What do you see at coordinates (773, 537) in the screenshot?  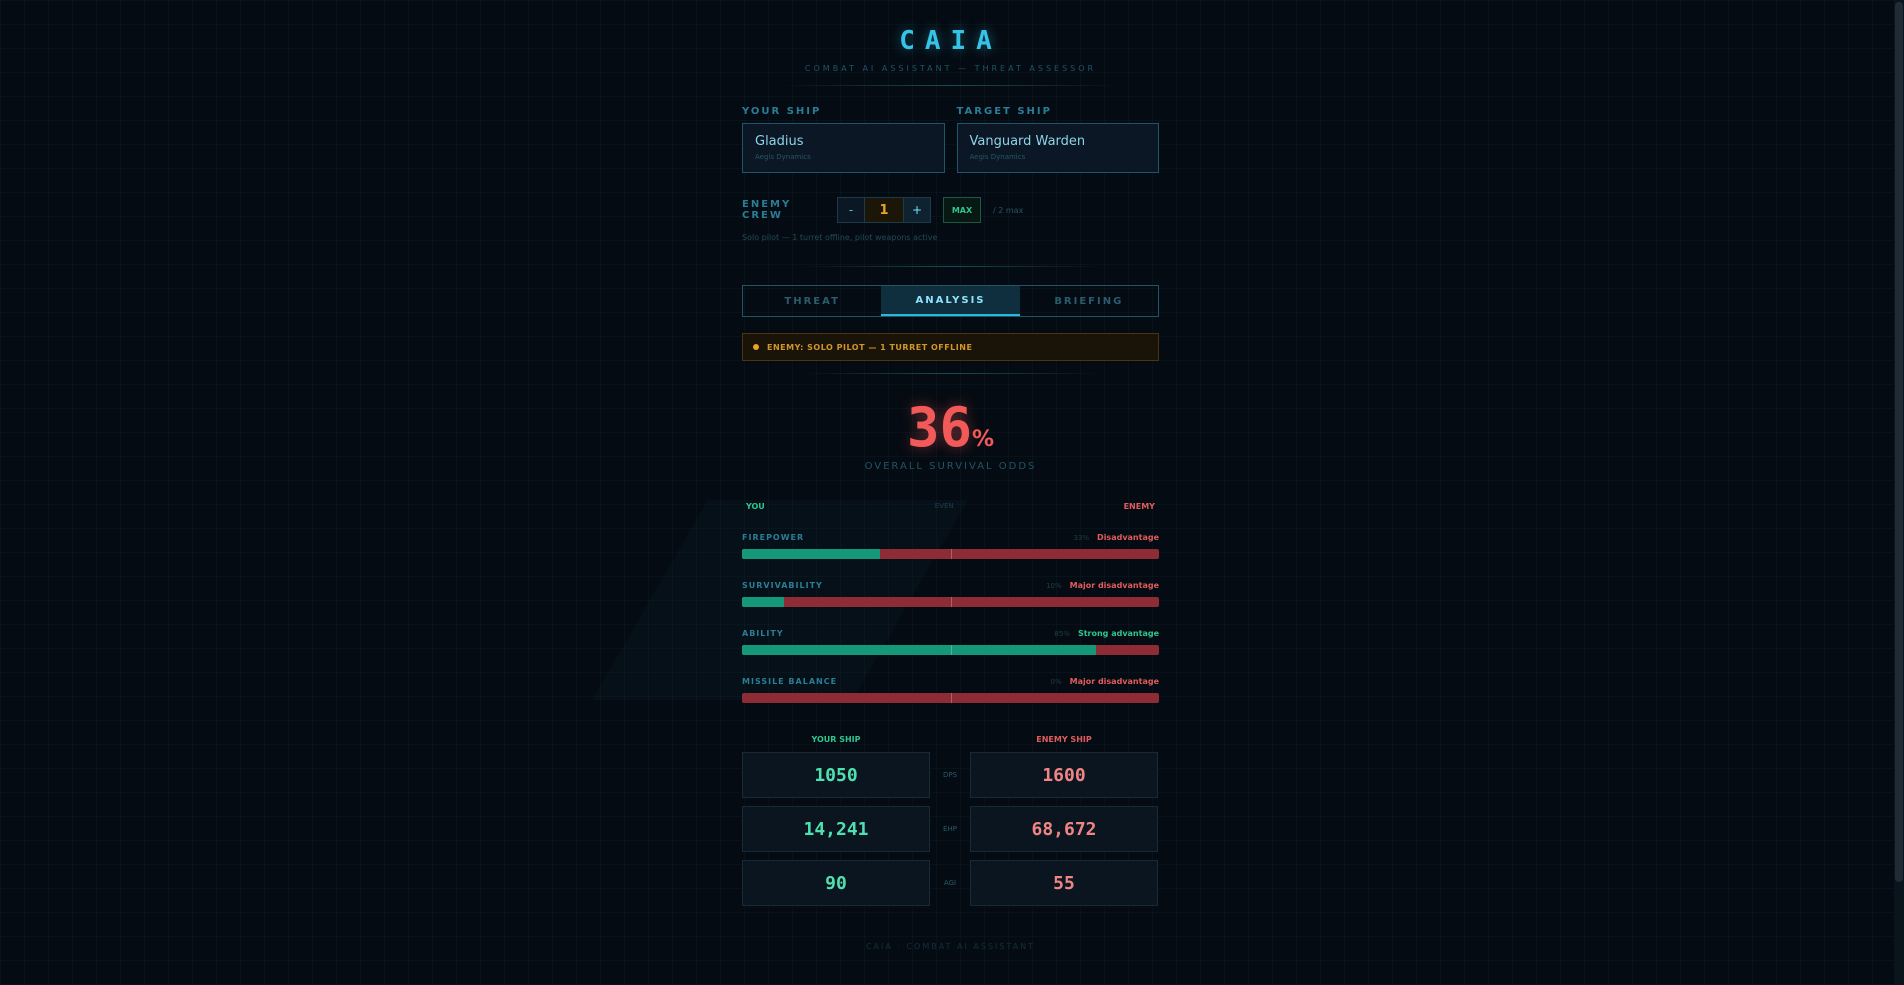 I see `metric-name: FIREPOWER` at bounding box center [773, 537].